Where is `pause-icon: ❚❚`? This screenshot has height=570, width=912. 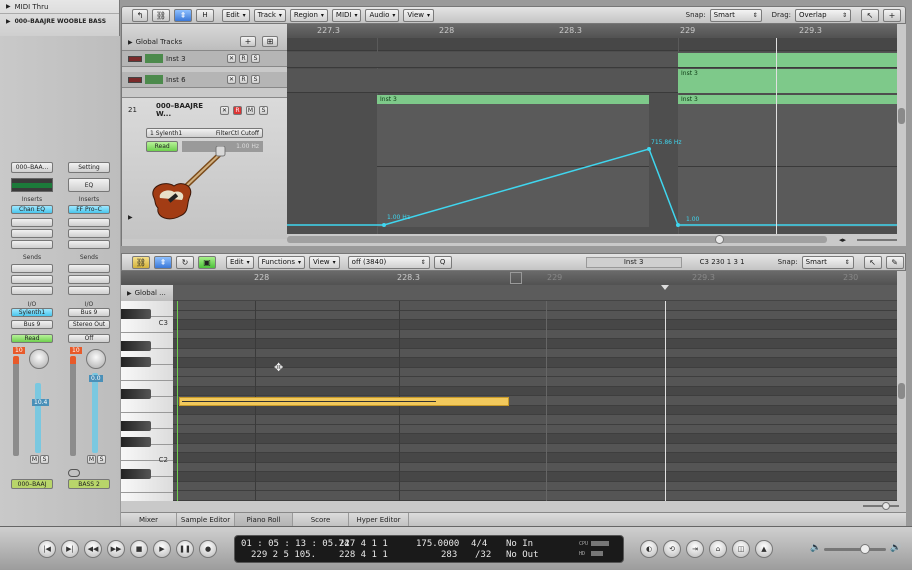 pause-icon: ❚❚ is located at coordinates (185, 549).